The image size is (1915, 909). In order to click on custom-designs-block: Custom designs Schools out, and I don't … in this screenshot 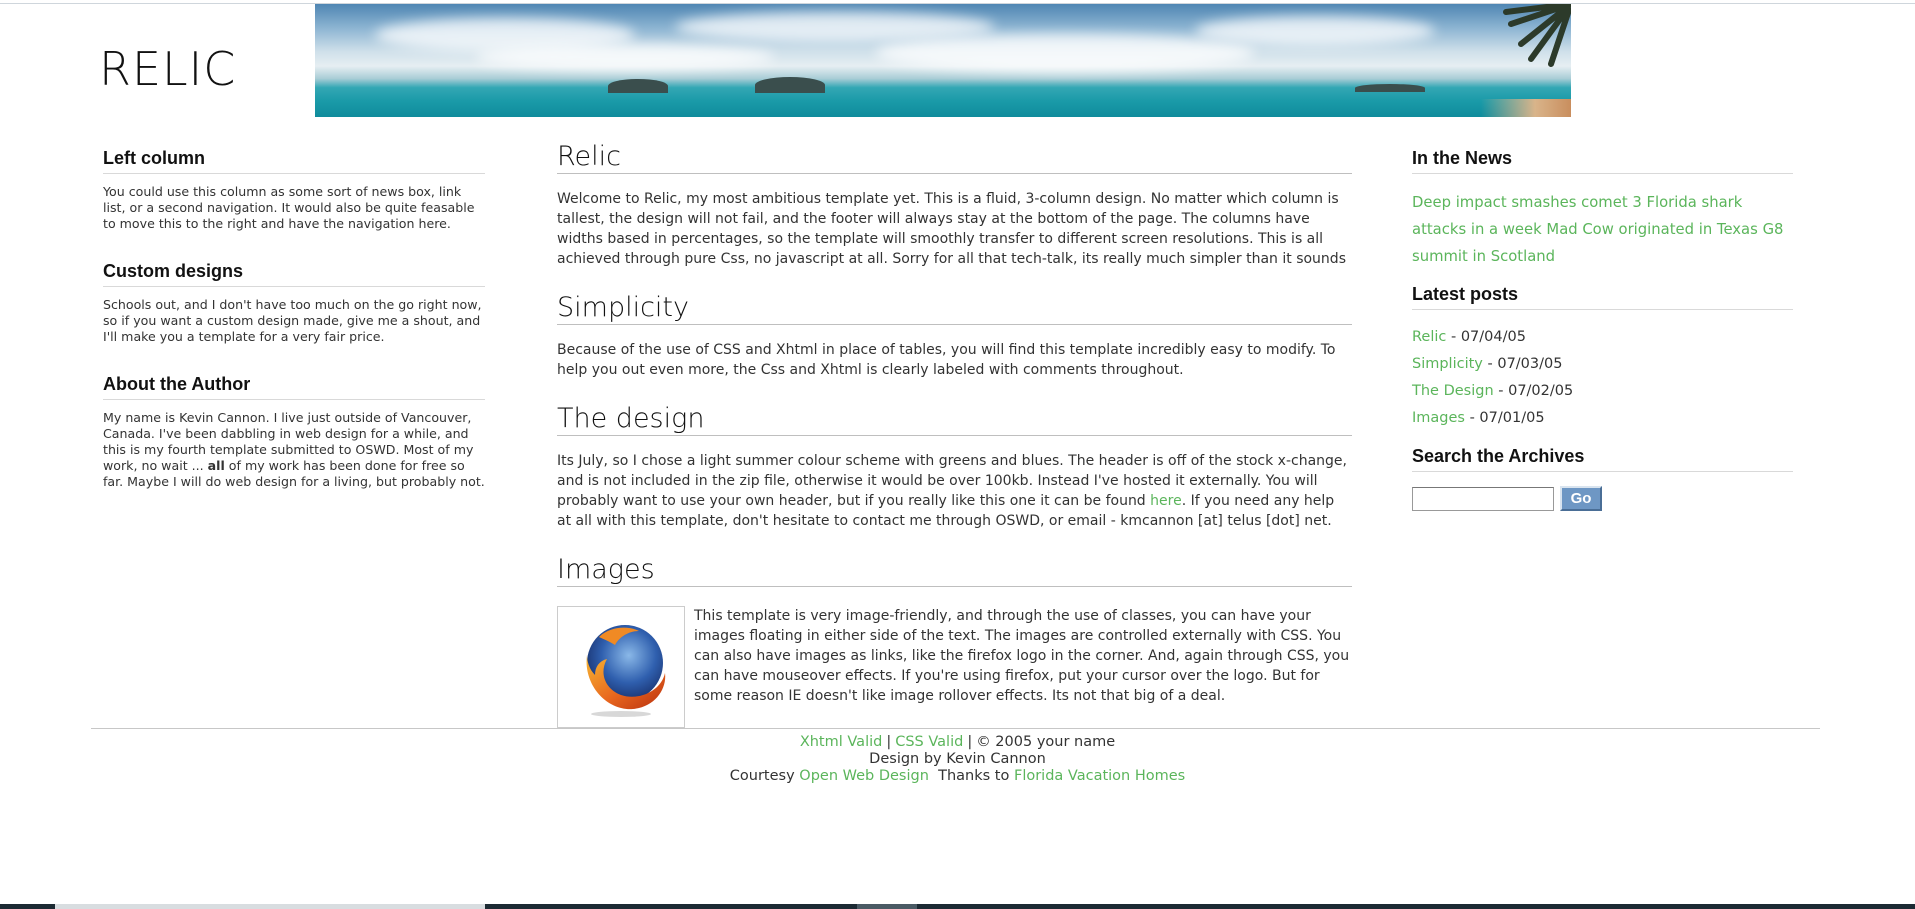, I will do `click(294, 303)`.